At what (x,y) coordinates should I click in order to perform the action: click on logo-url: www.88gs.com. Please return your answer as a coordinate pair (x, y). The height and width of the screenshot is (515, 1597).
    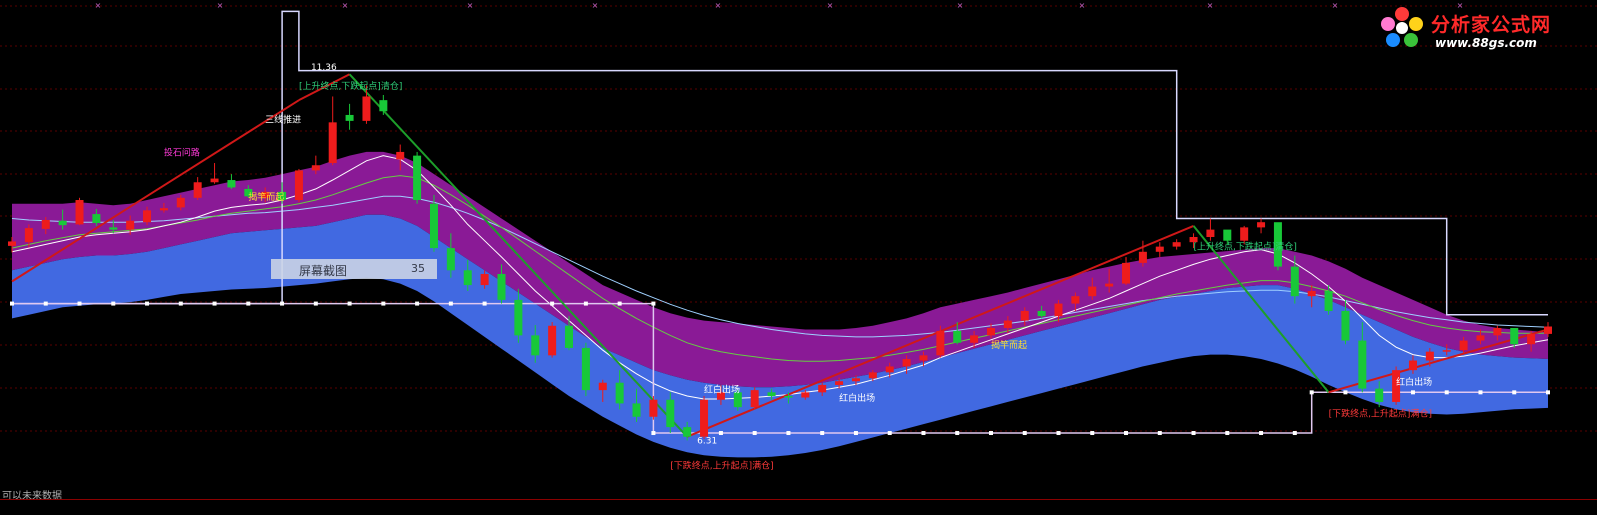
    Looking at the image, I should click on (1486, 43).